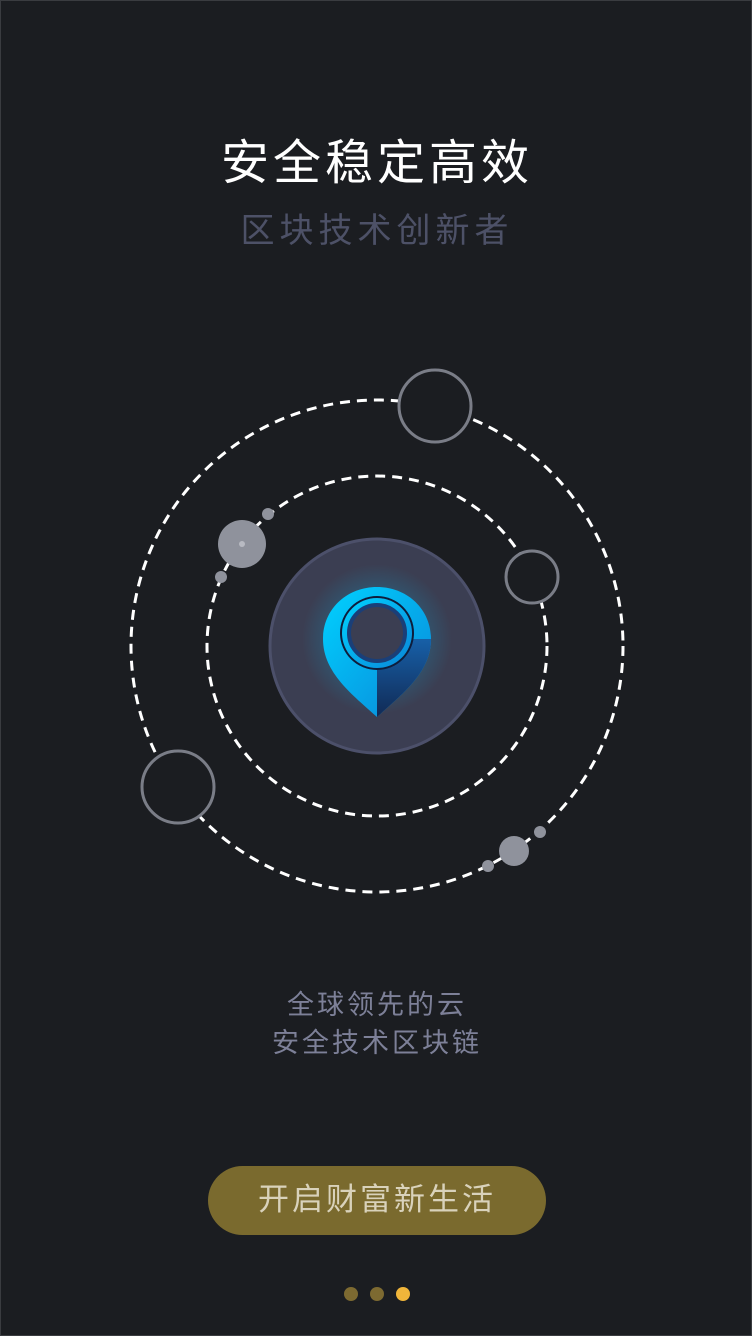 Image resolution: width=752 pixels, height=1336 pixels. I want to click on page-dot-3-active, so click(403, 1294).